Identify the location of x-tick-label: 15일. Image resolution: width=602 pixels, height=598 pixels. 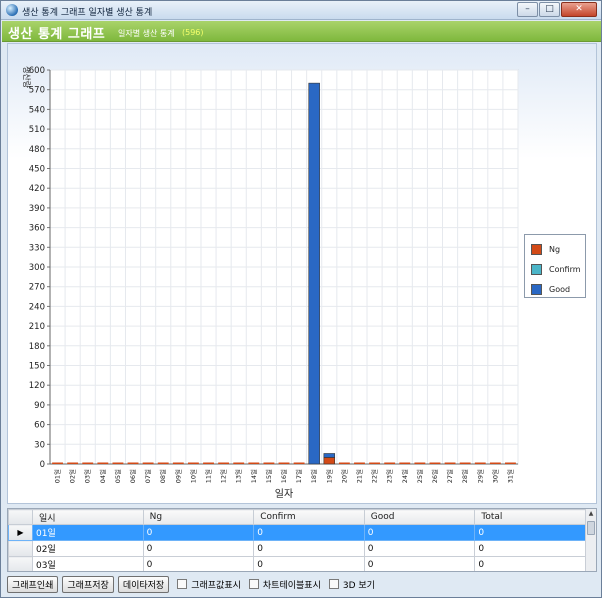
(268, 476).